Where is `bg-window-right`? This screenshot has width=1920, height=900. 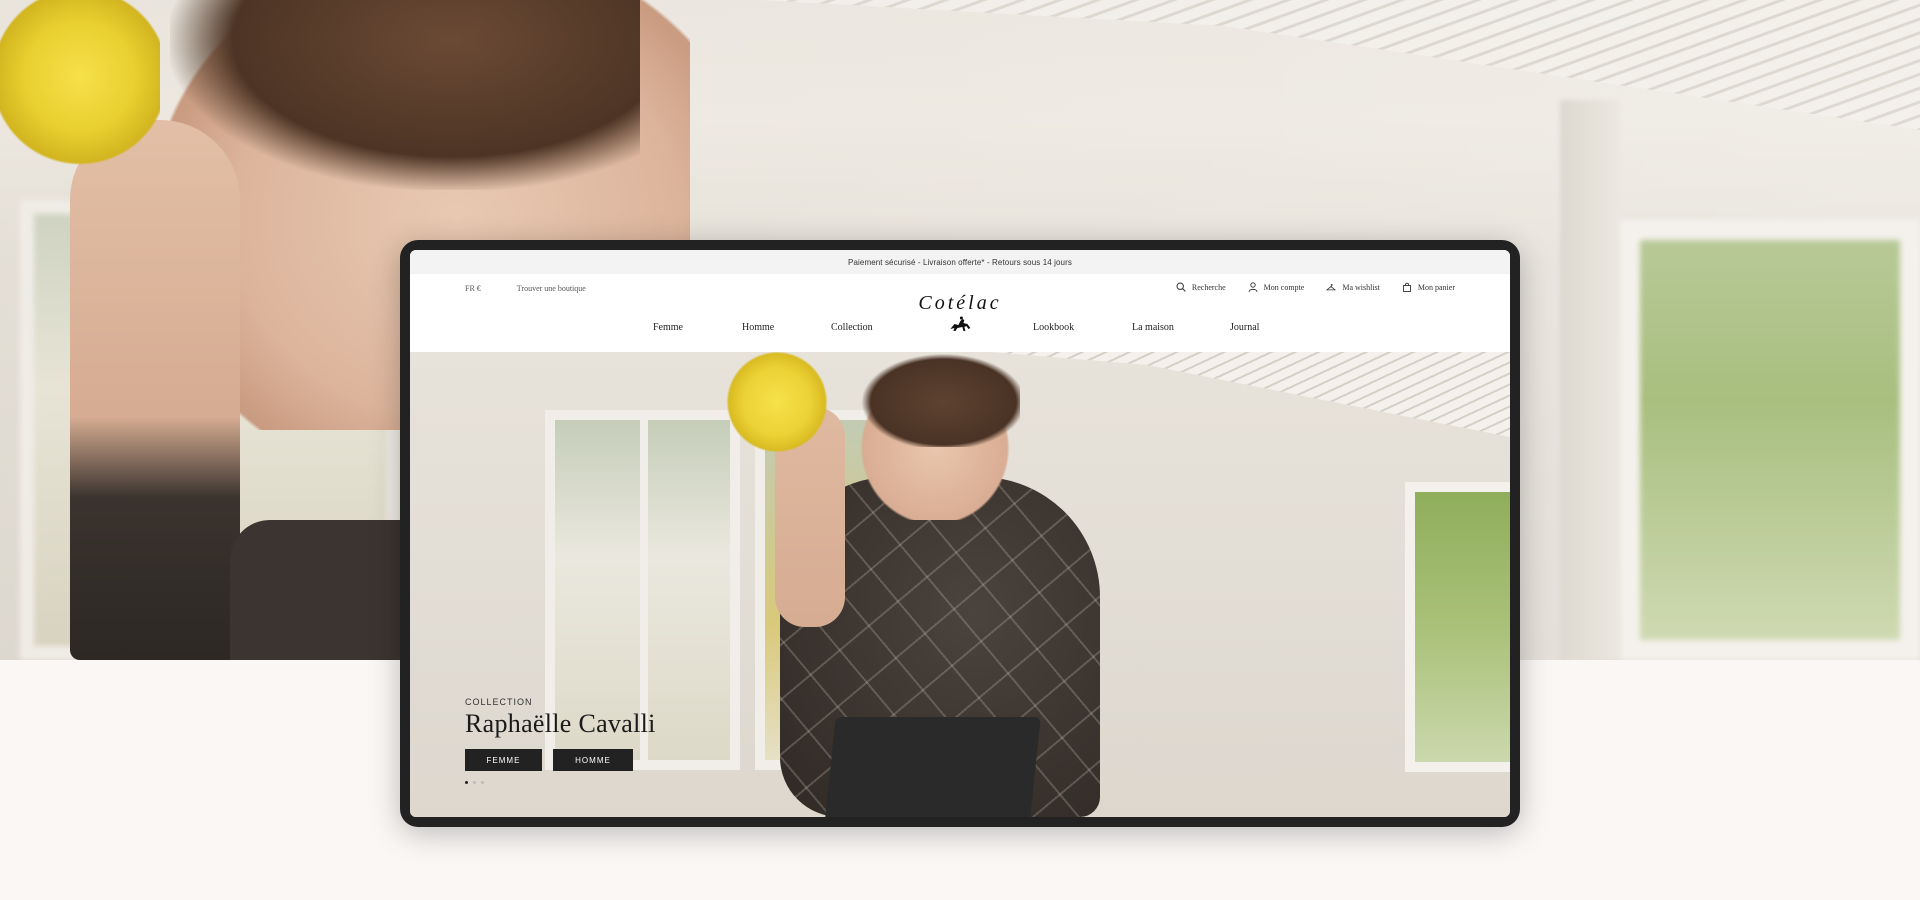 bg-window-right is located at coordinates (1770, 440).